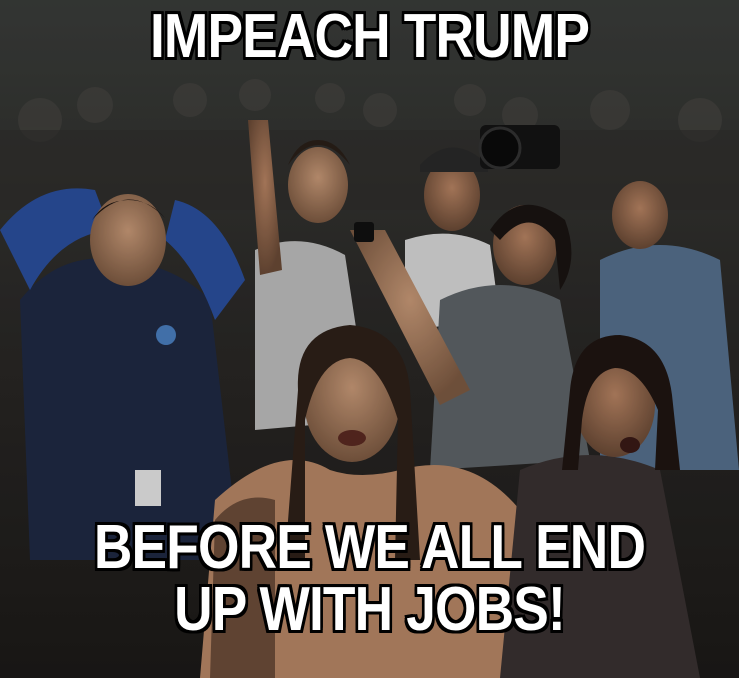  I want to click on top-caption-line: IMPEACH TRUMP, so click(369, 36).